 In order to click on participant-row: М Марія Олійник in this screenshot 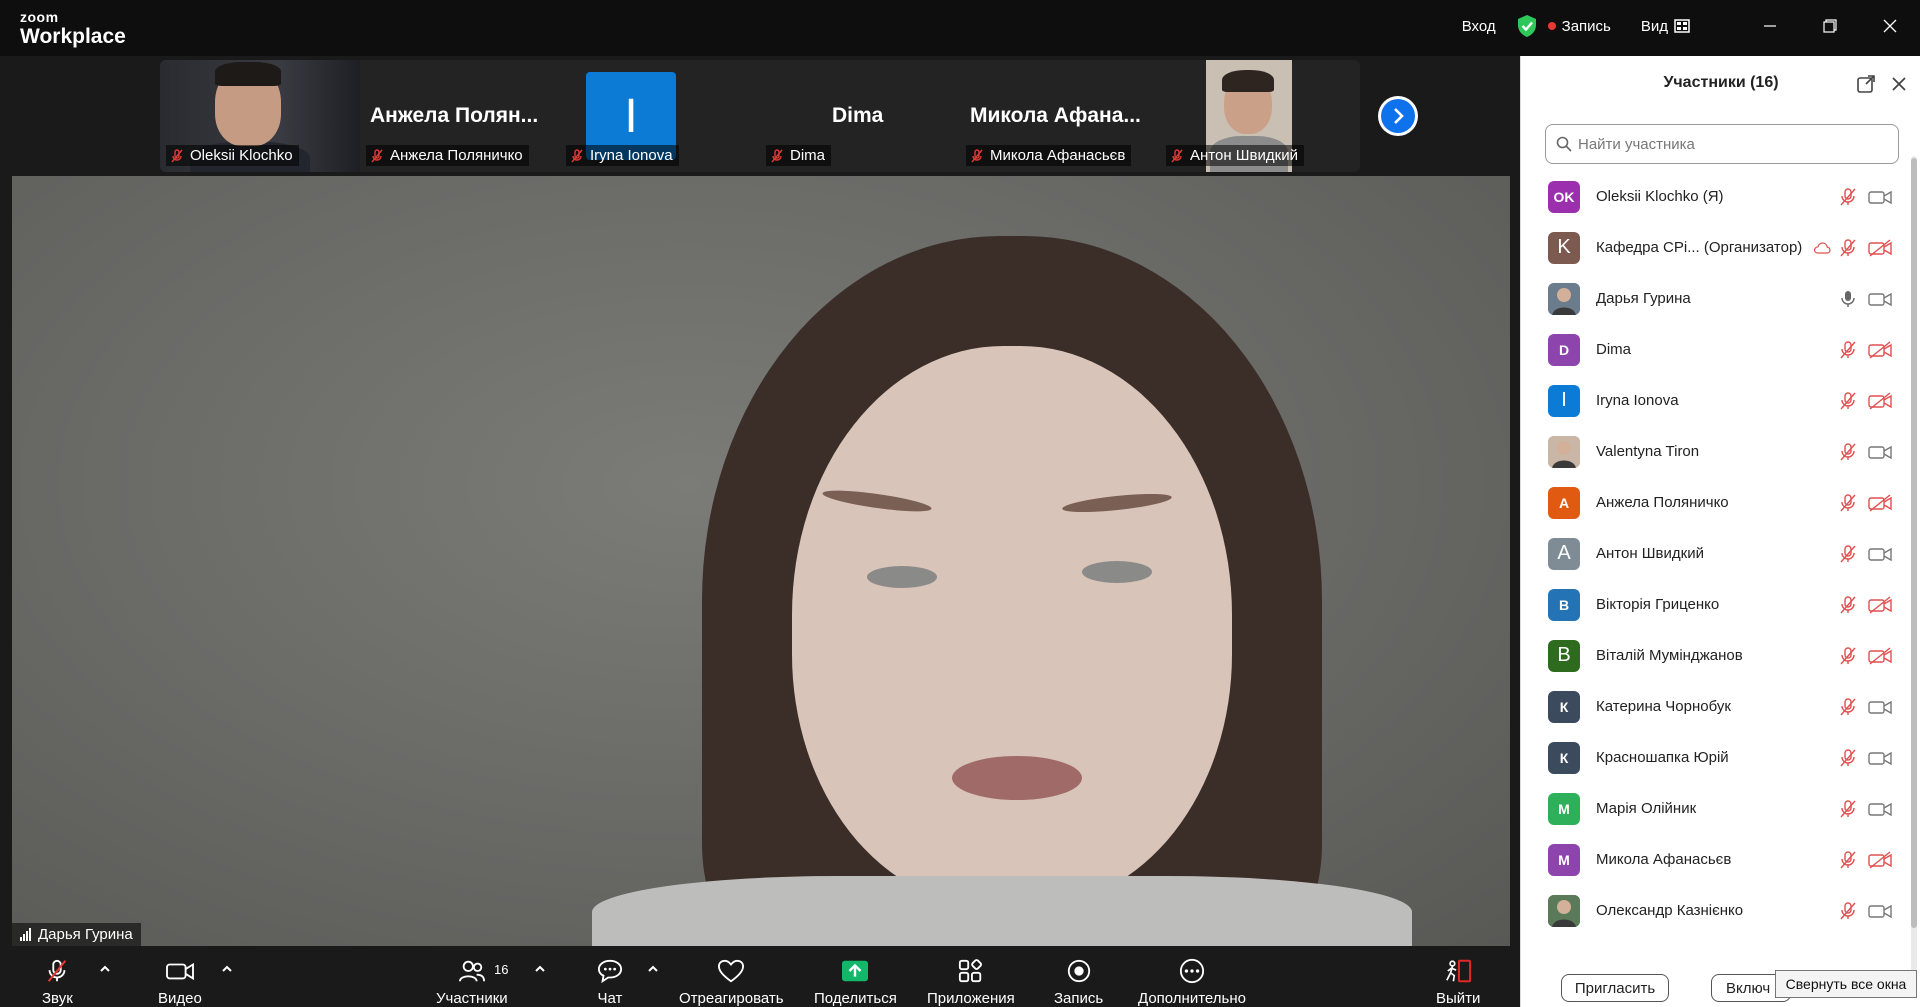, I will do `click(1716, 808)`.